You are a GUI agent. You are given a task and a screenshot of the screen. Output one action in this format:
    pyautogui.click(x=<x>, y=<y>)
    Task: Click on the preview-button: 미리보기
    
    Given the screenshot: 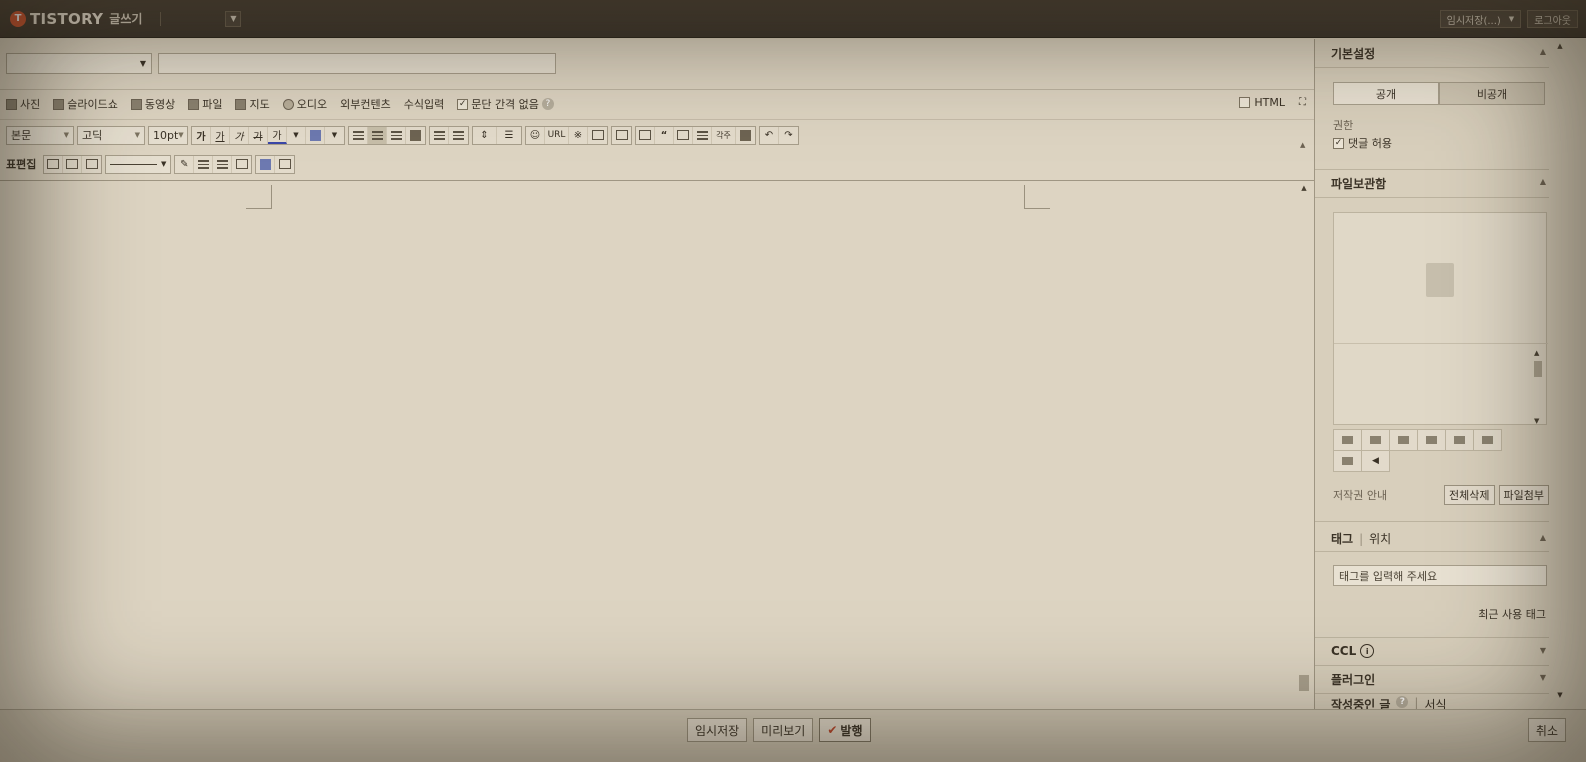 What is the action you would take?
    pyautogui.click(x=783, y=730)
    